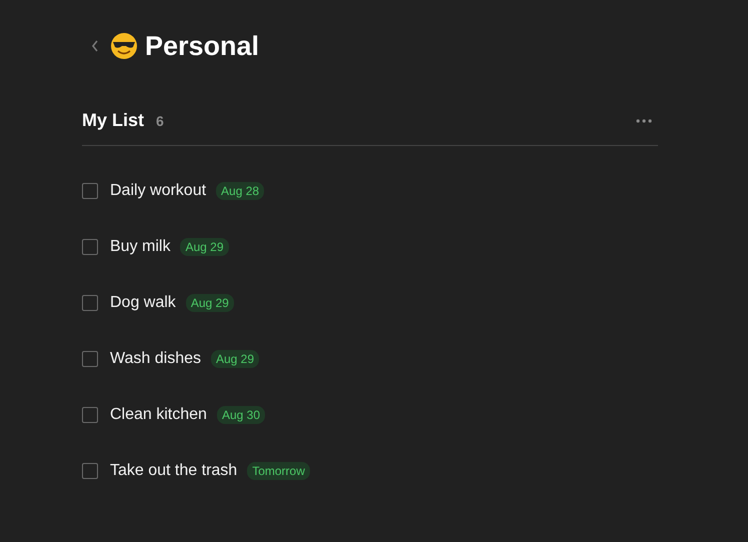 The image size is (748, 542). I want to click on due-date-tag: Tomorrow, so click(278, 471).